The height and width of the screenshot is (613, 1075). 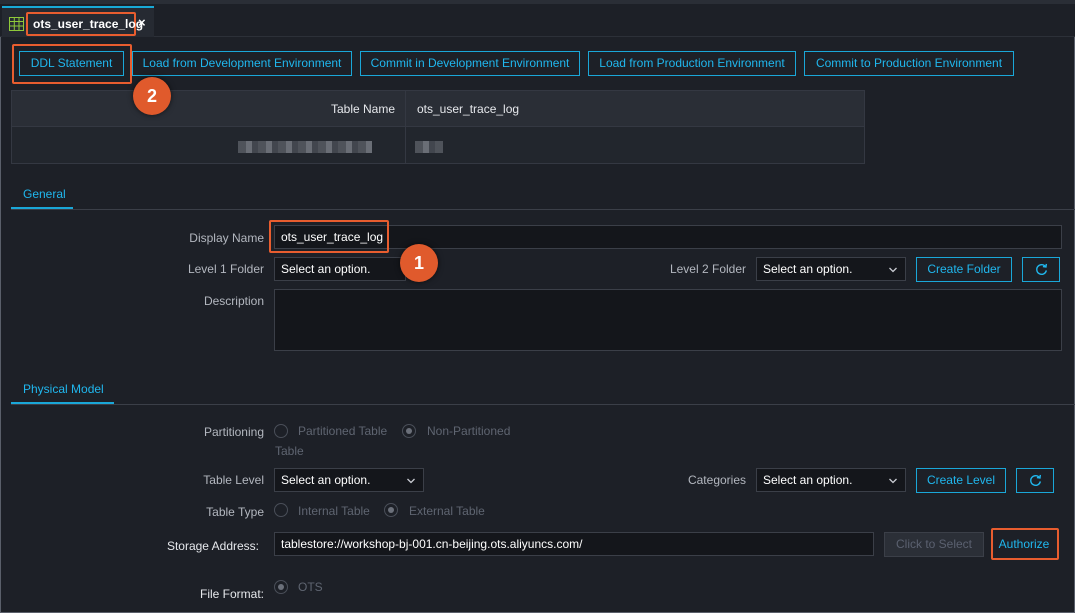 I want to click on file-format-label: File Format:, so click(x=231, y=594).